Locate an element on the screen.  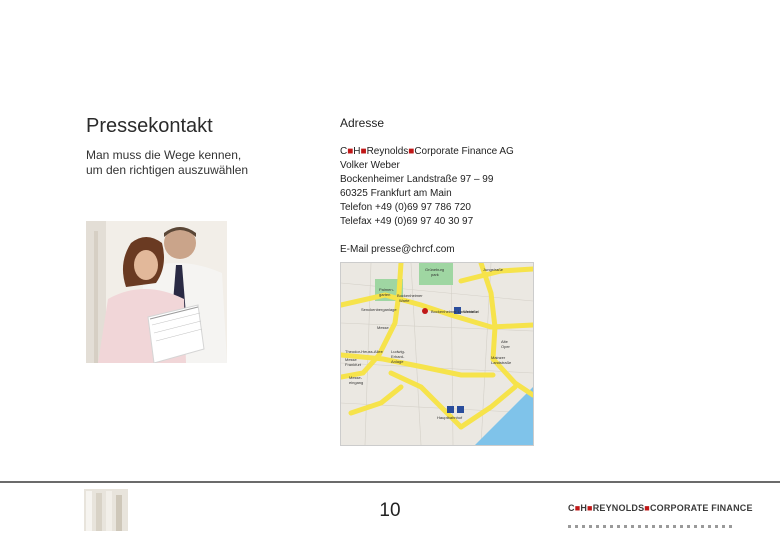
svg-text: Hauptbahnhof is located at coordinates (450, 417).